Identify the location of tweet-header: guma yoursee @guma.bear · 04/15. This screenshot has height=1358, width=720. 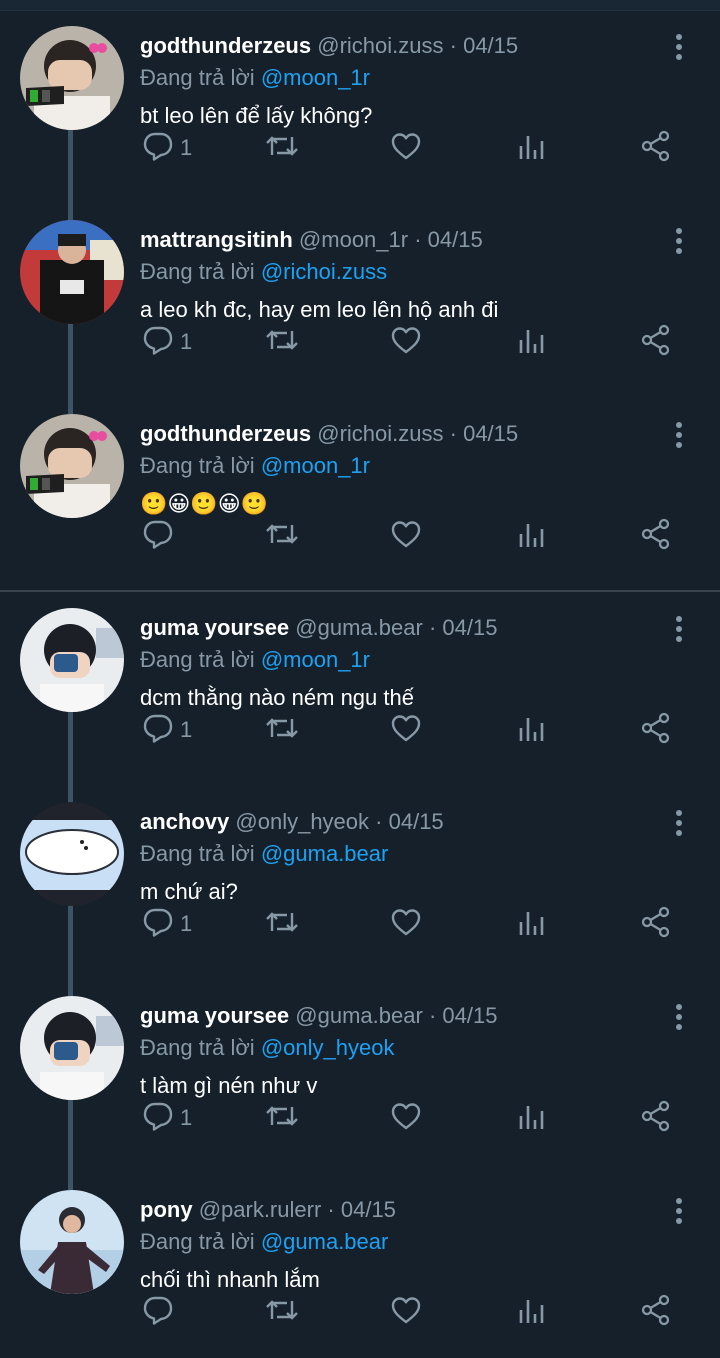
(400, 1016).